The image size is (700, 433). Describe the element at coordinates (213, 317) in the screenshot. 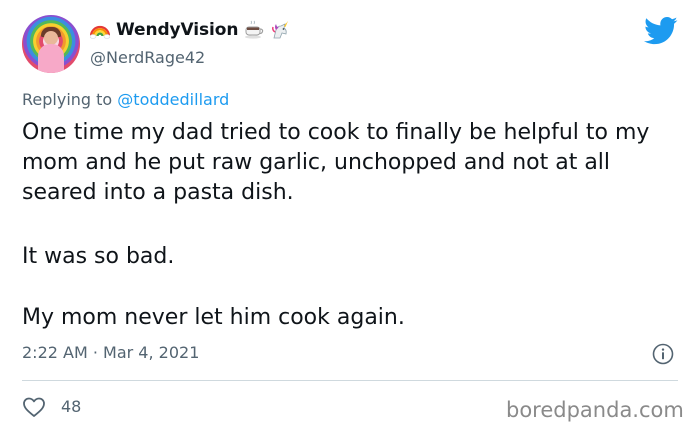

I see `tweet-paragraph: My mom never let him cook again.` at that location.